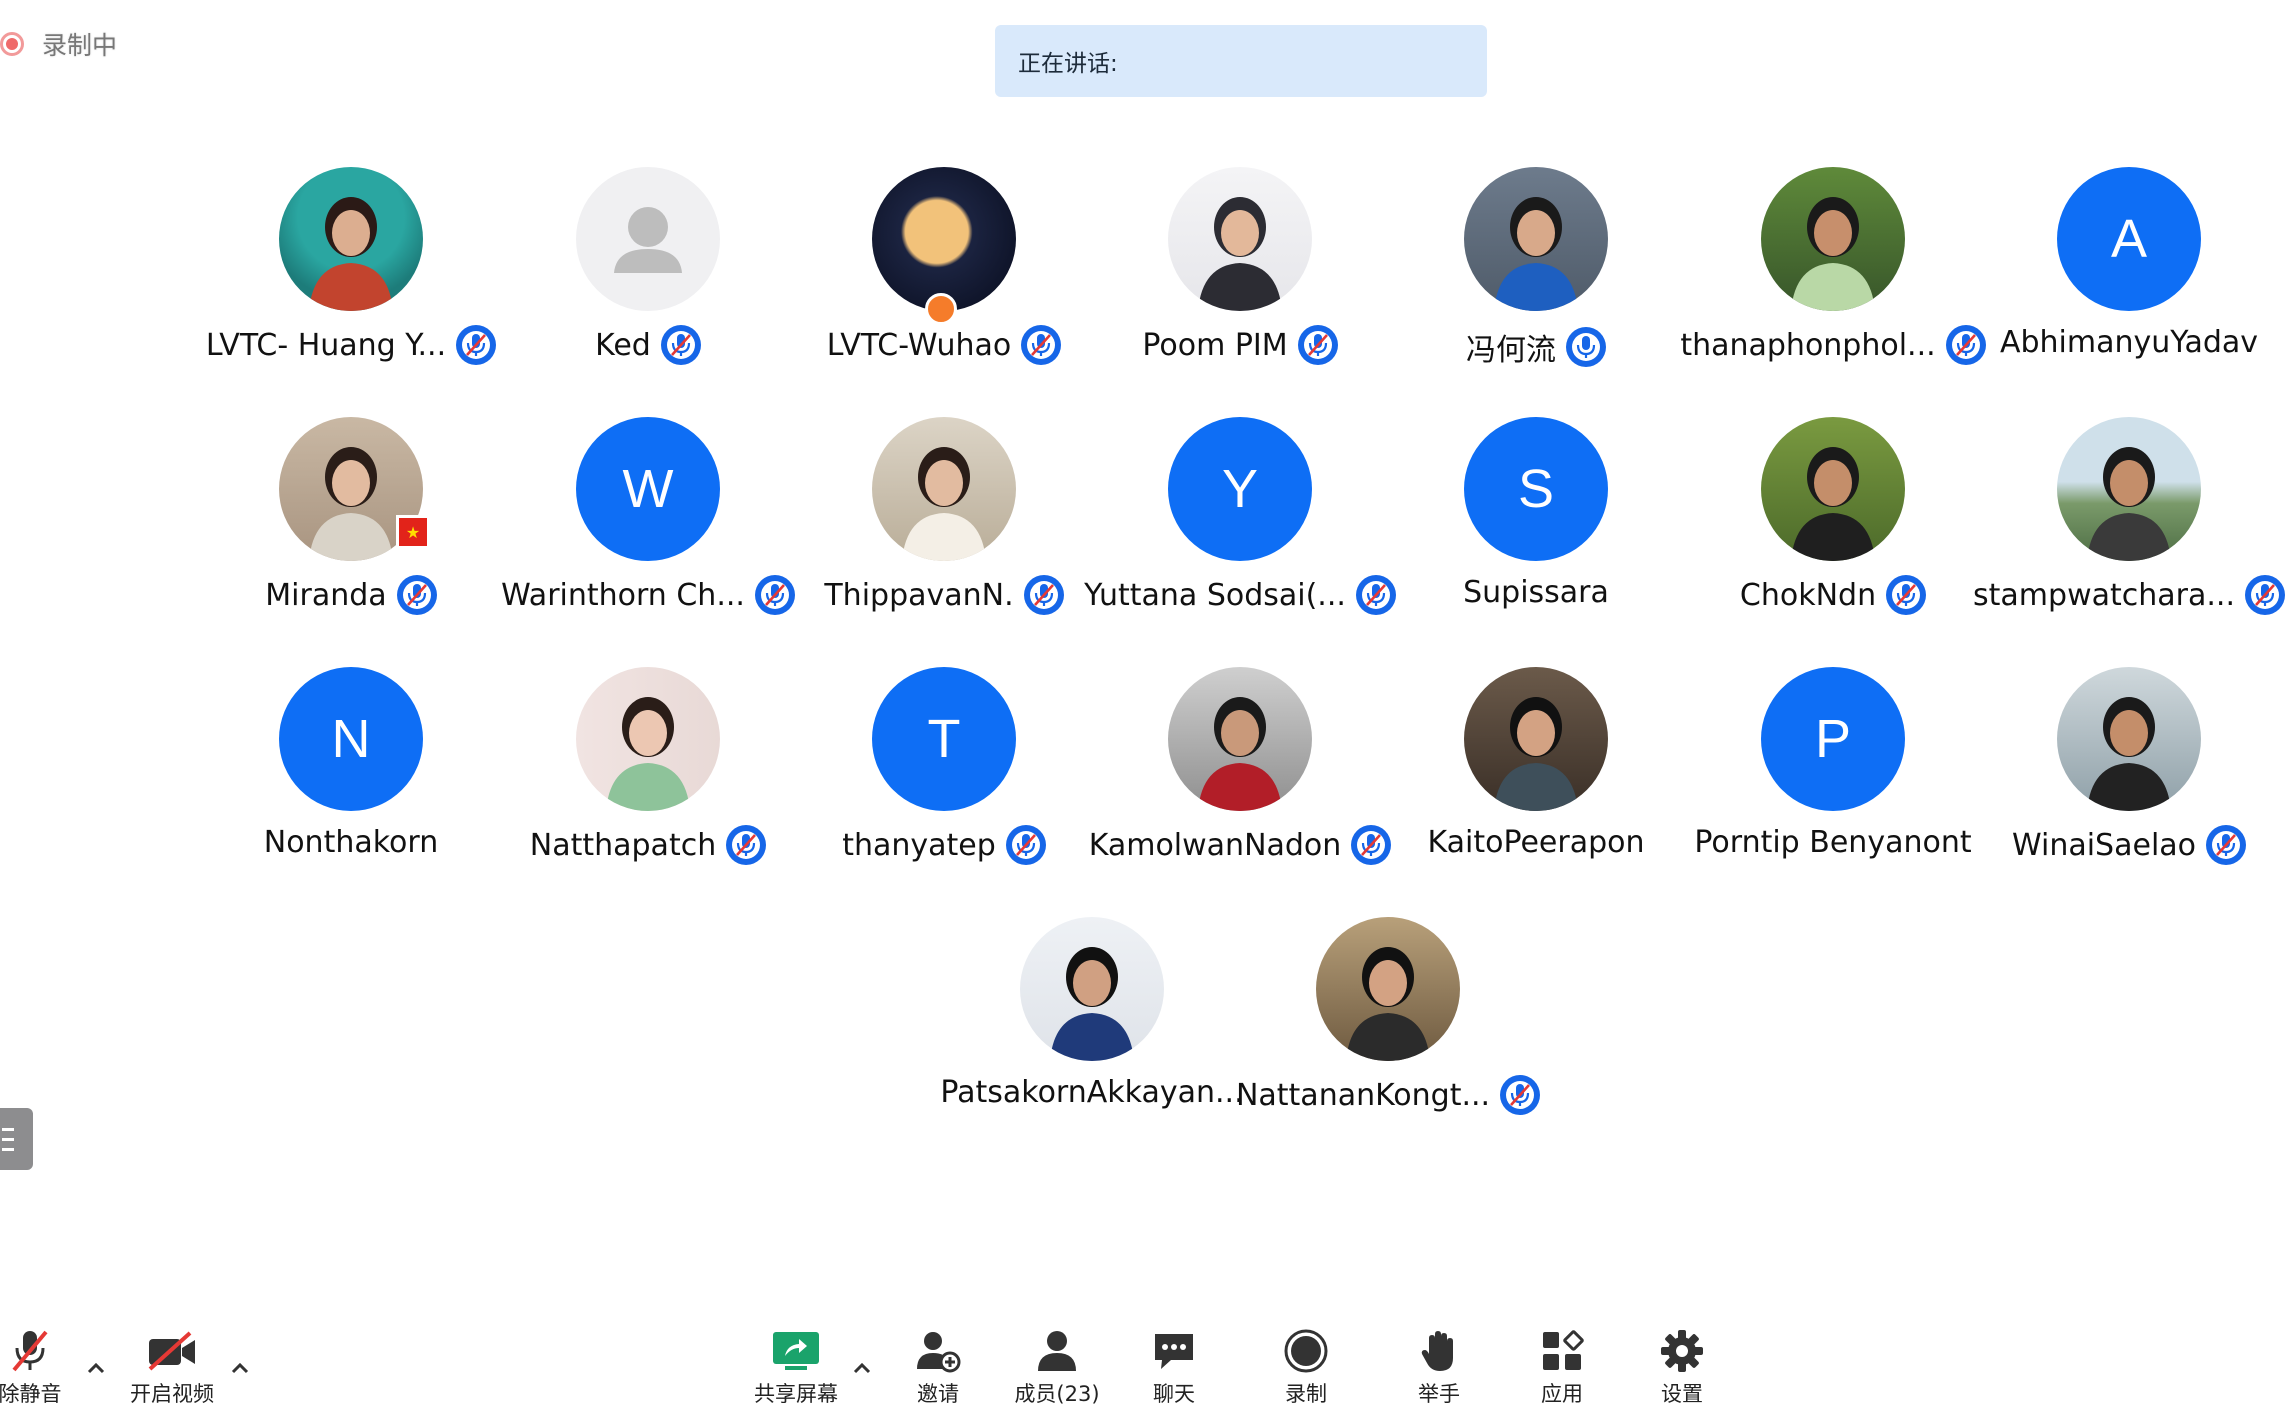  I want to click on raise-hand-button: 举手, so click(1439, 1368).